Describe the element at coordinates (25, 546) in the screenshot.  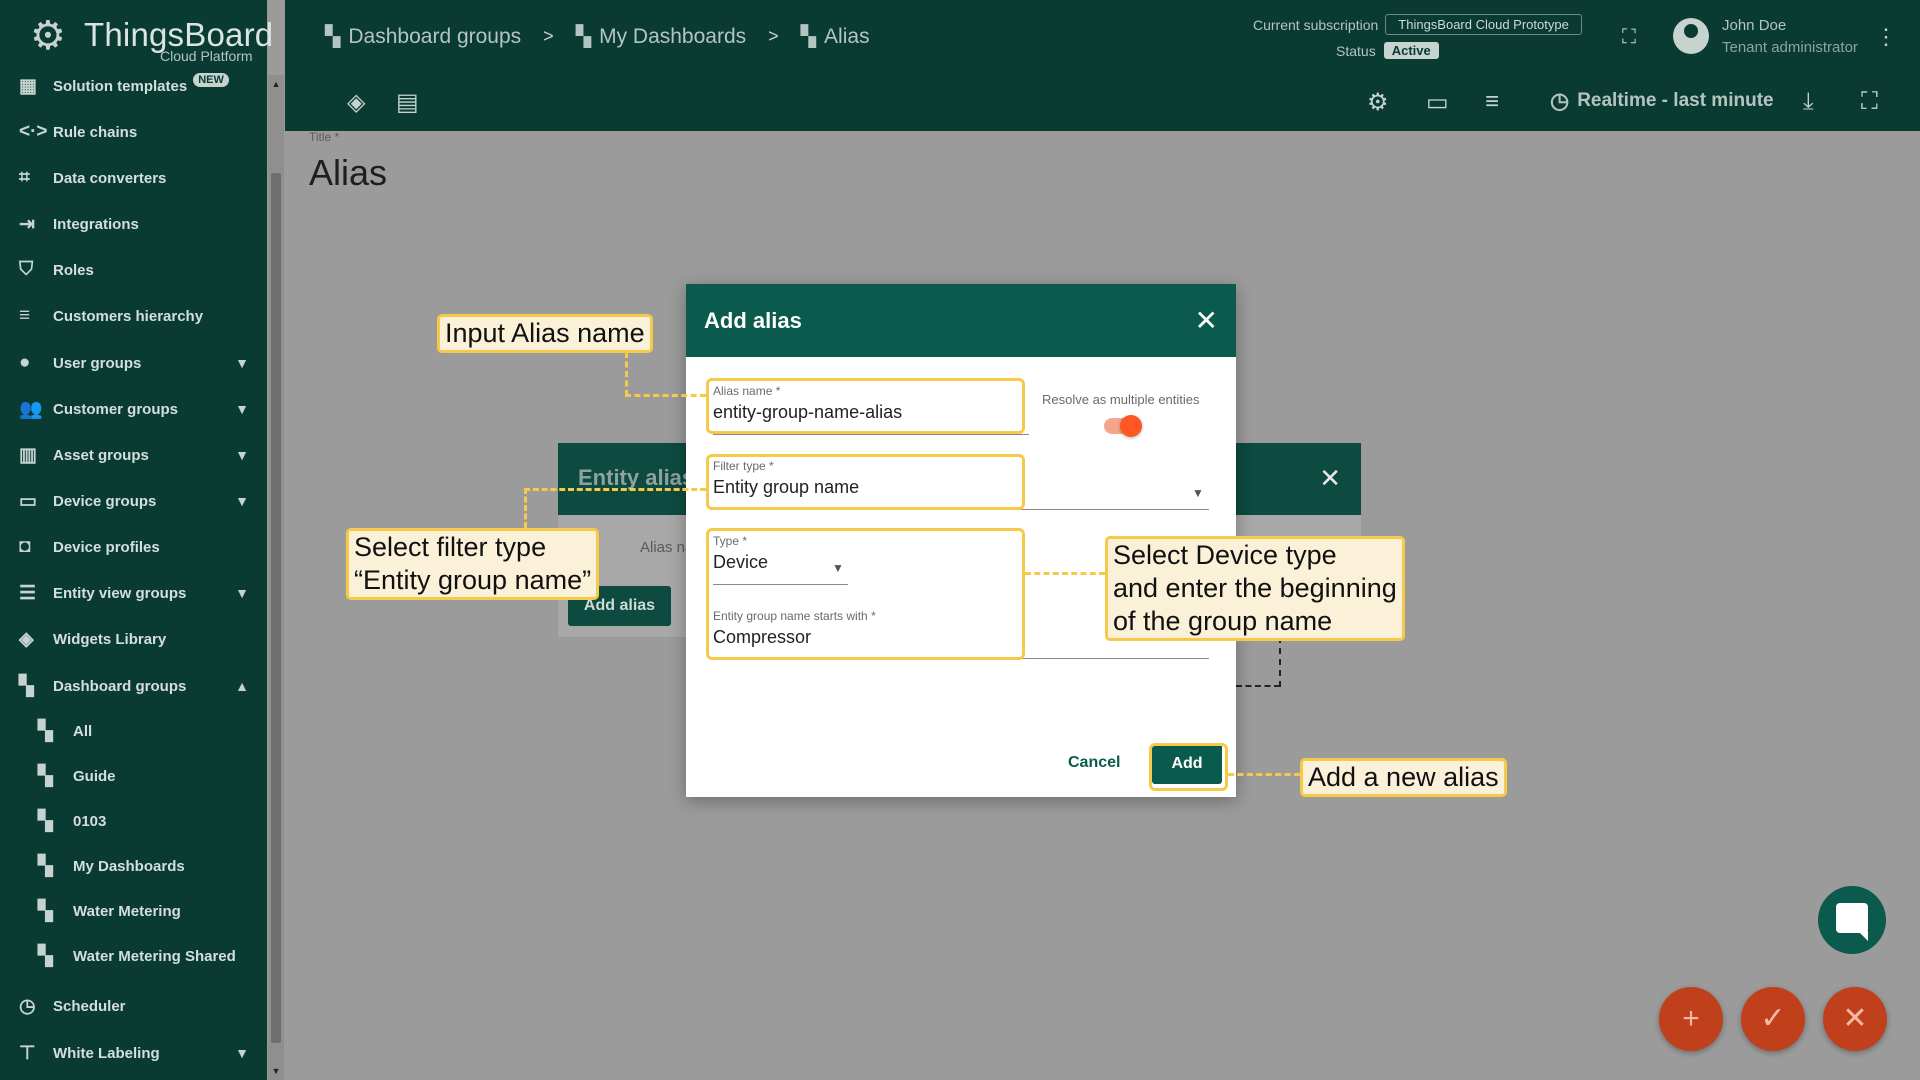
I see `device-profile-icon: ◘` at that location.